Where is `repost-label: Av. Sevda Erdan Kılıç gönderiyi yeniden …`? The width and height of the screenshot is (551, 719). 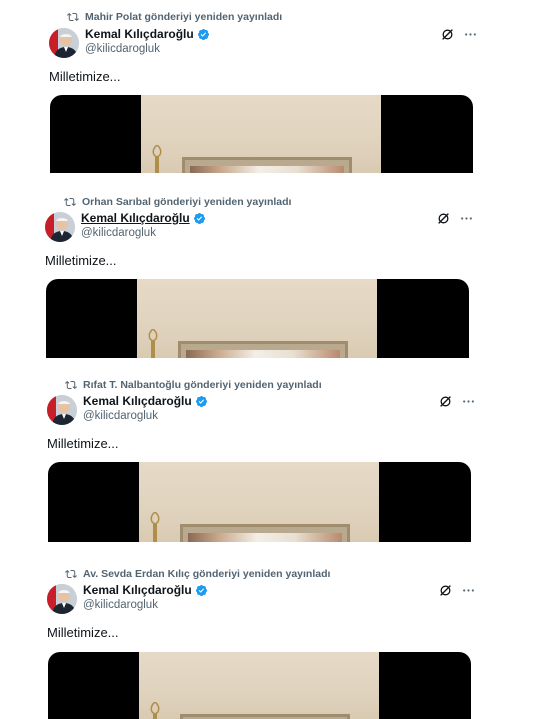
repost-label: Av. Sevda Erdan Kılıç gönderiyi yeniden … is located at coordinates (206, 574).